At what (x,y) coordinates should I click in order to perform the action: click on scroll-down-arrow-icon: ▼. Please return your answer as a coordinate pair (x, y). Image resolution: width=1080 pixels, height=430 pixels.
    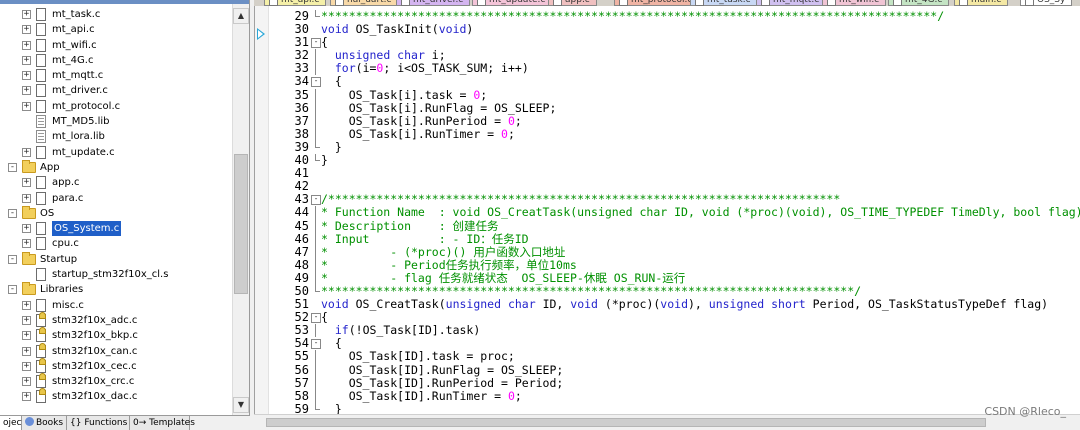
    Looking at the image, I should click on (241, 405).